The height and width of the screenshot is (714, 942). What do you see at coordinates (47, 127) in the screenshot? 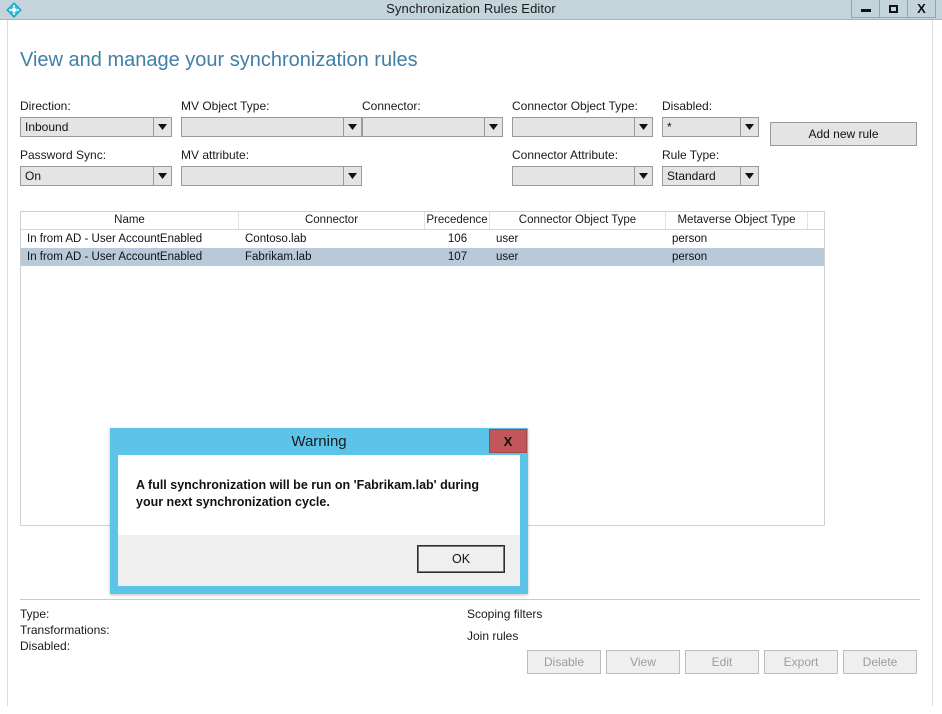
I see `direction-value: Inbound` at bounding box center [47, 127].